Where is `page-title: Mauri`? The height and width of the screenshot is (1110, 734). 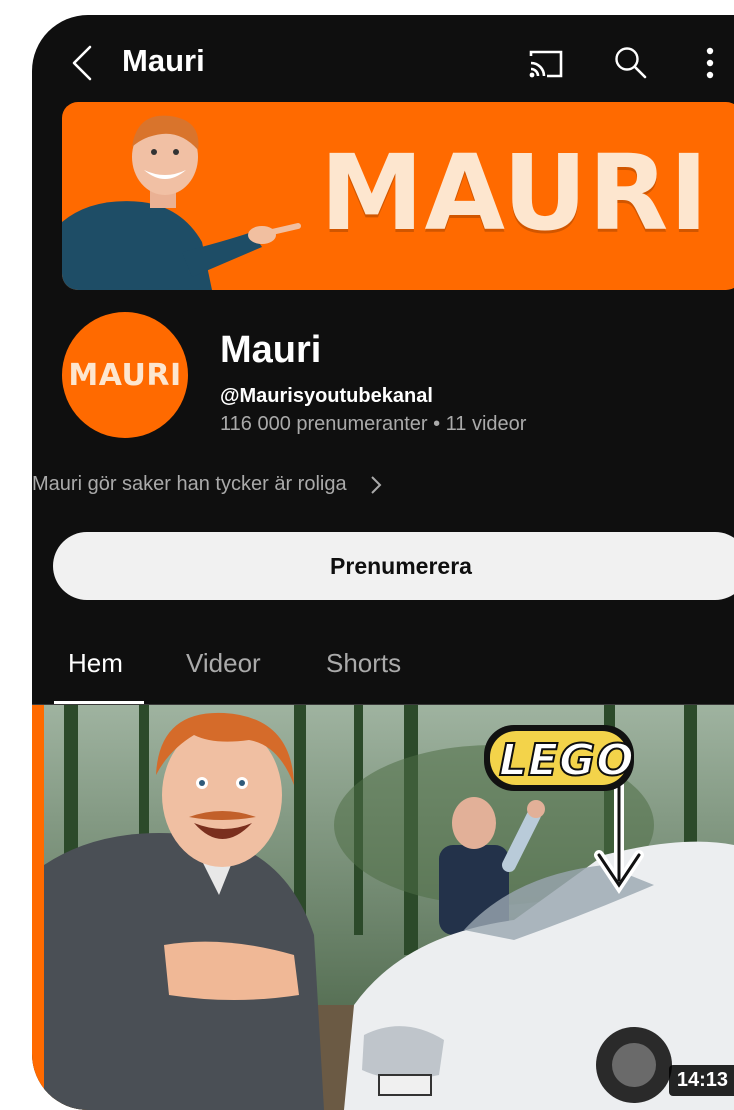 page-title: Mauri is located at coordinates (163, 60).